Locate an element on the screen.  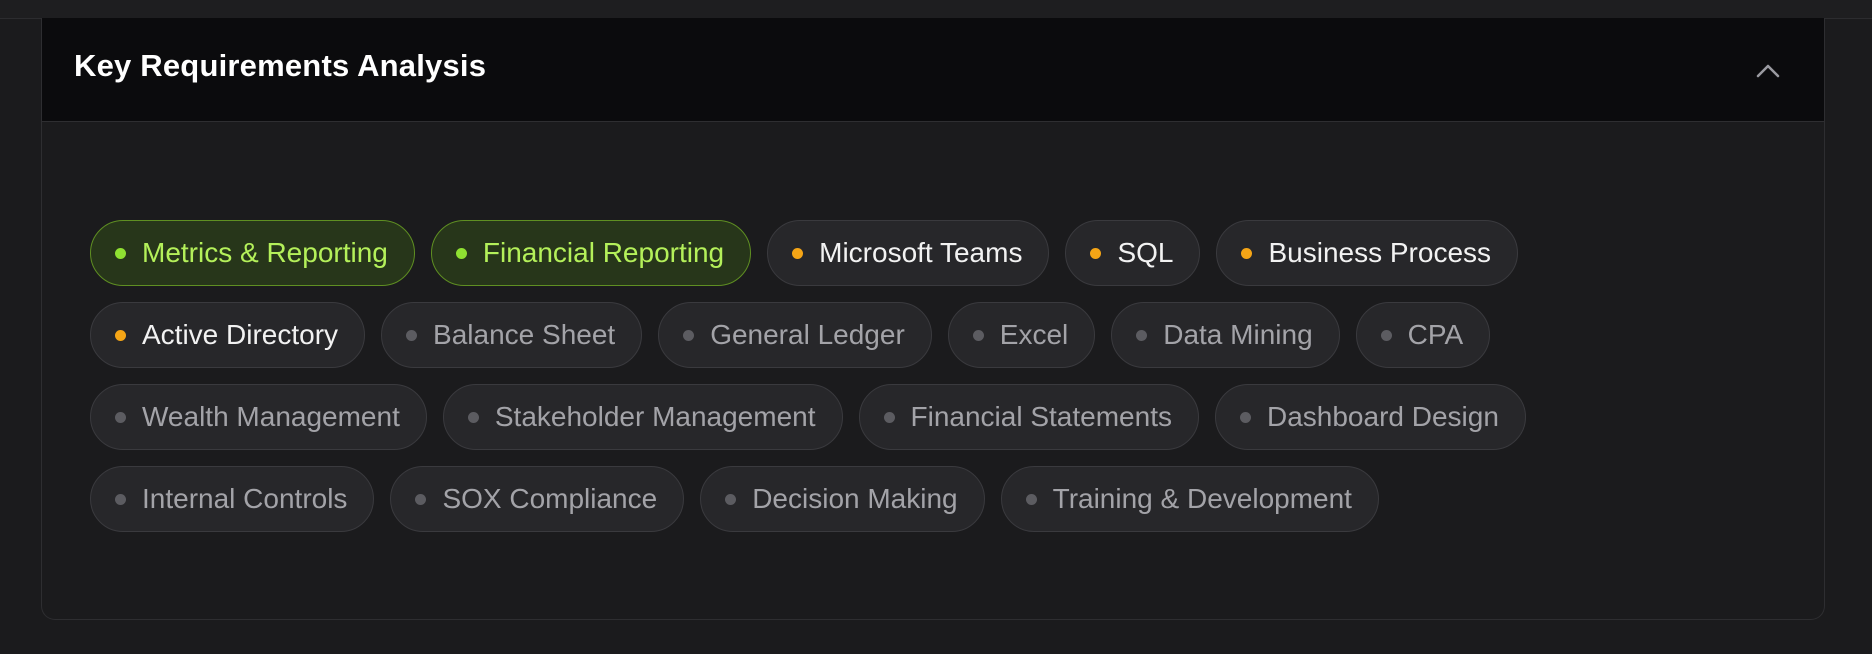
requirement-tag: Dashboard Design is located at coordinates (1370, 417).